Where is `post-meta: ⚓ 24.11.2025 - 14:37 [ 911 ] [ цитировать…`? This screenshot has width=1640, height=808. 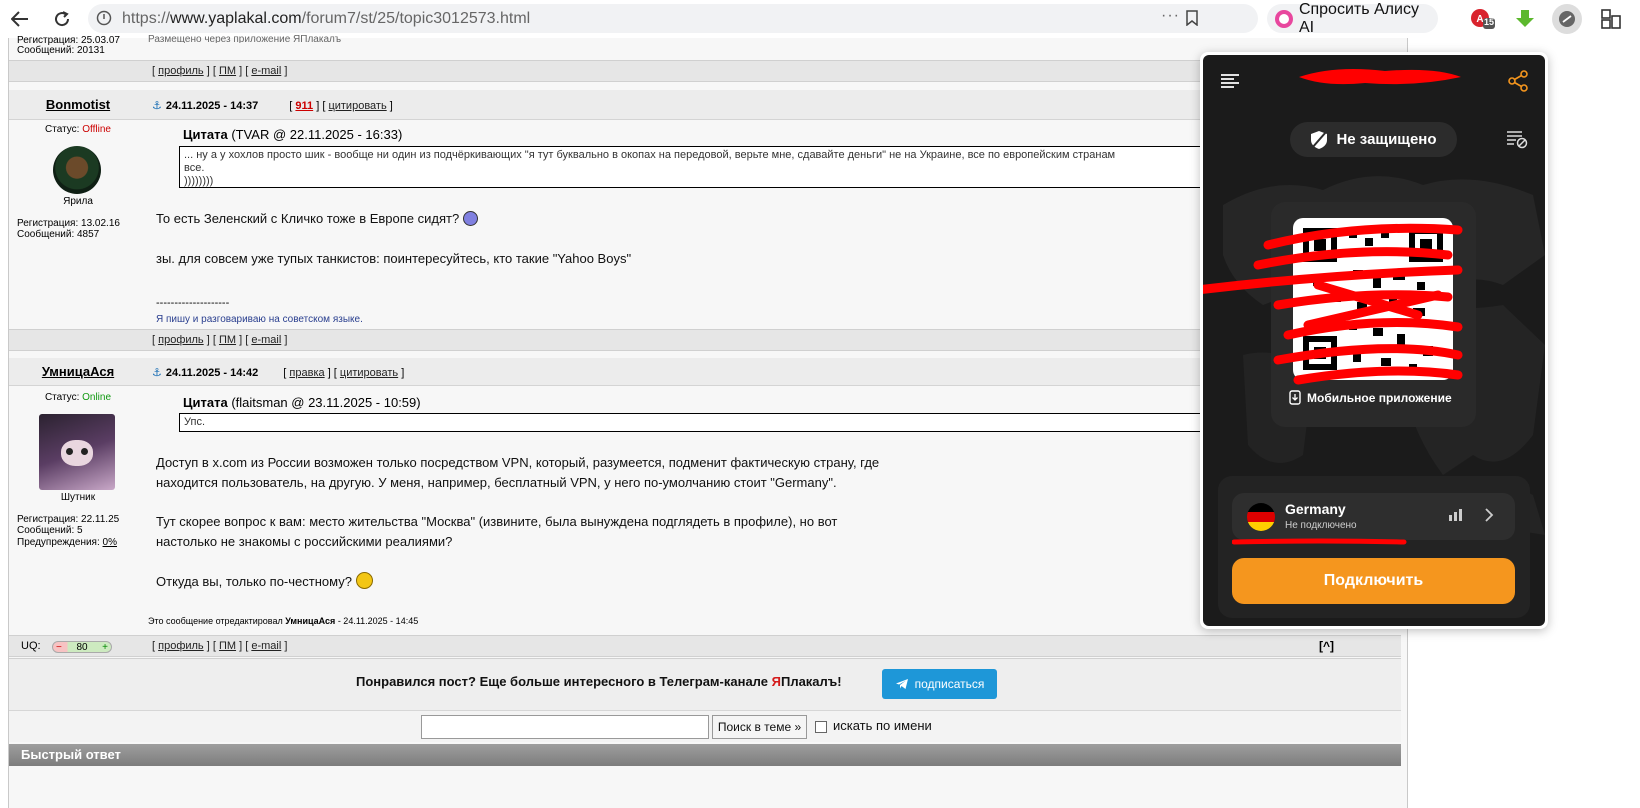 post-meta: ⚓ 24.11.2025 - 14:37 [ 911 ] [ цитировать… is located at coordinates (272, 106).